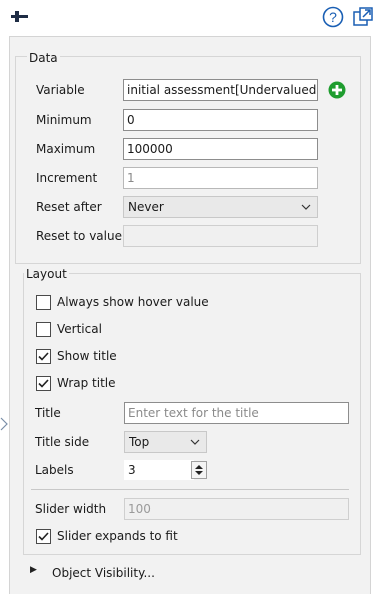 The height and width of the screenshot is (594, 379). Describe the element at coordinates (43, 383) in the screenshot. I see `wrap-title-checkbox` at that location.